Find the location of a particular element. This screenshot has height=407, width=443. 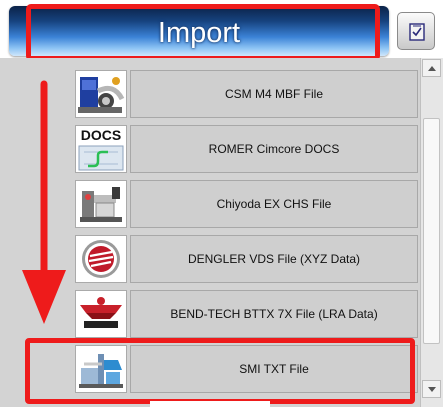

chevron-up-icon is located at coordinates (432, 68).